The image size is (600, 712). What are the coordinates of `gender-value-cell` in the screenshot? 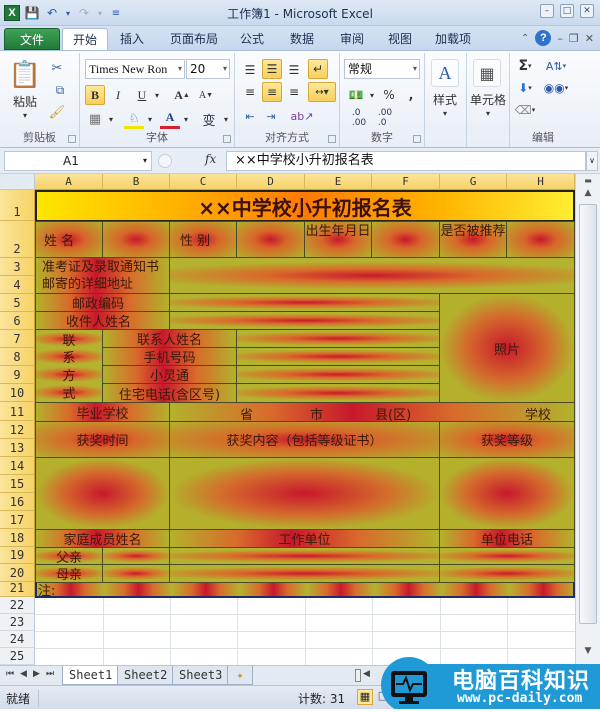 It's located at (270, 239).